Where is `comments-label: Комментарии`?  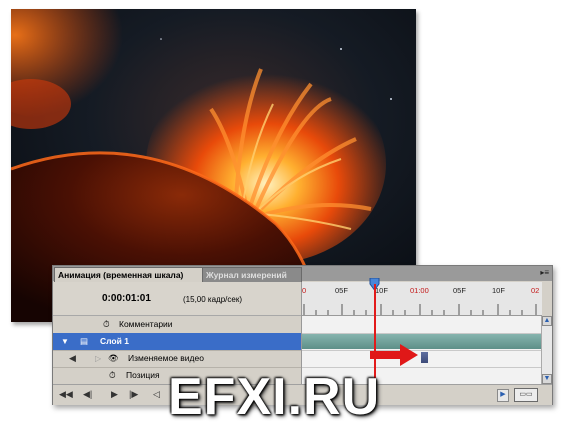
comments-label: Комментарии is located at coordinates (146, 324).